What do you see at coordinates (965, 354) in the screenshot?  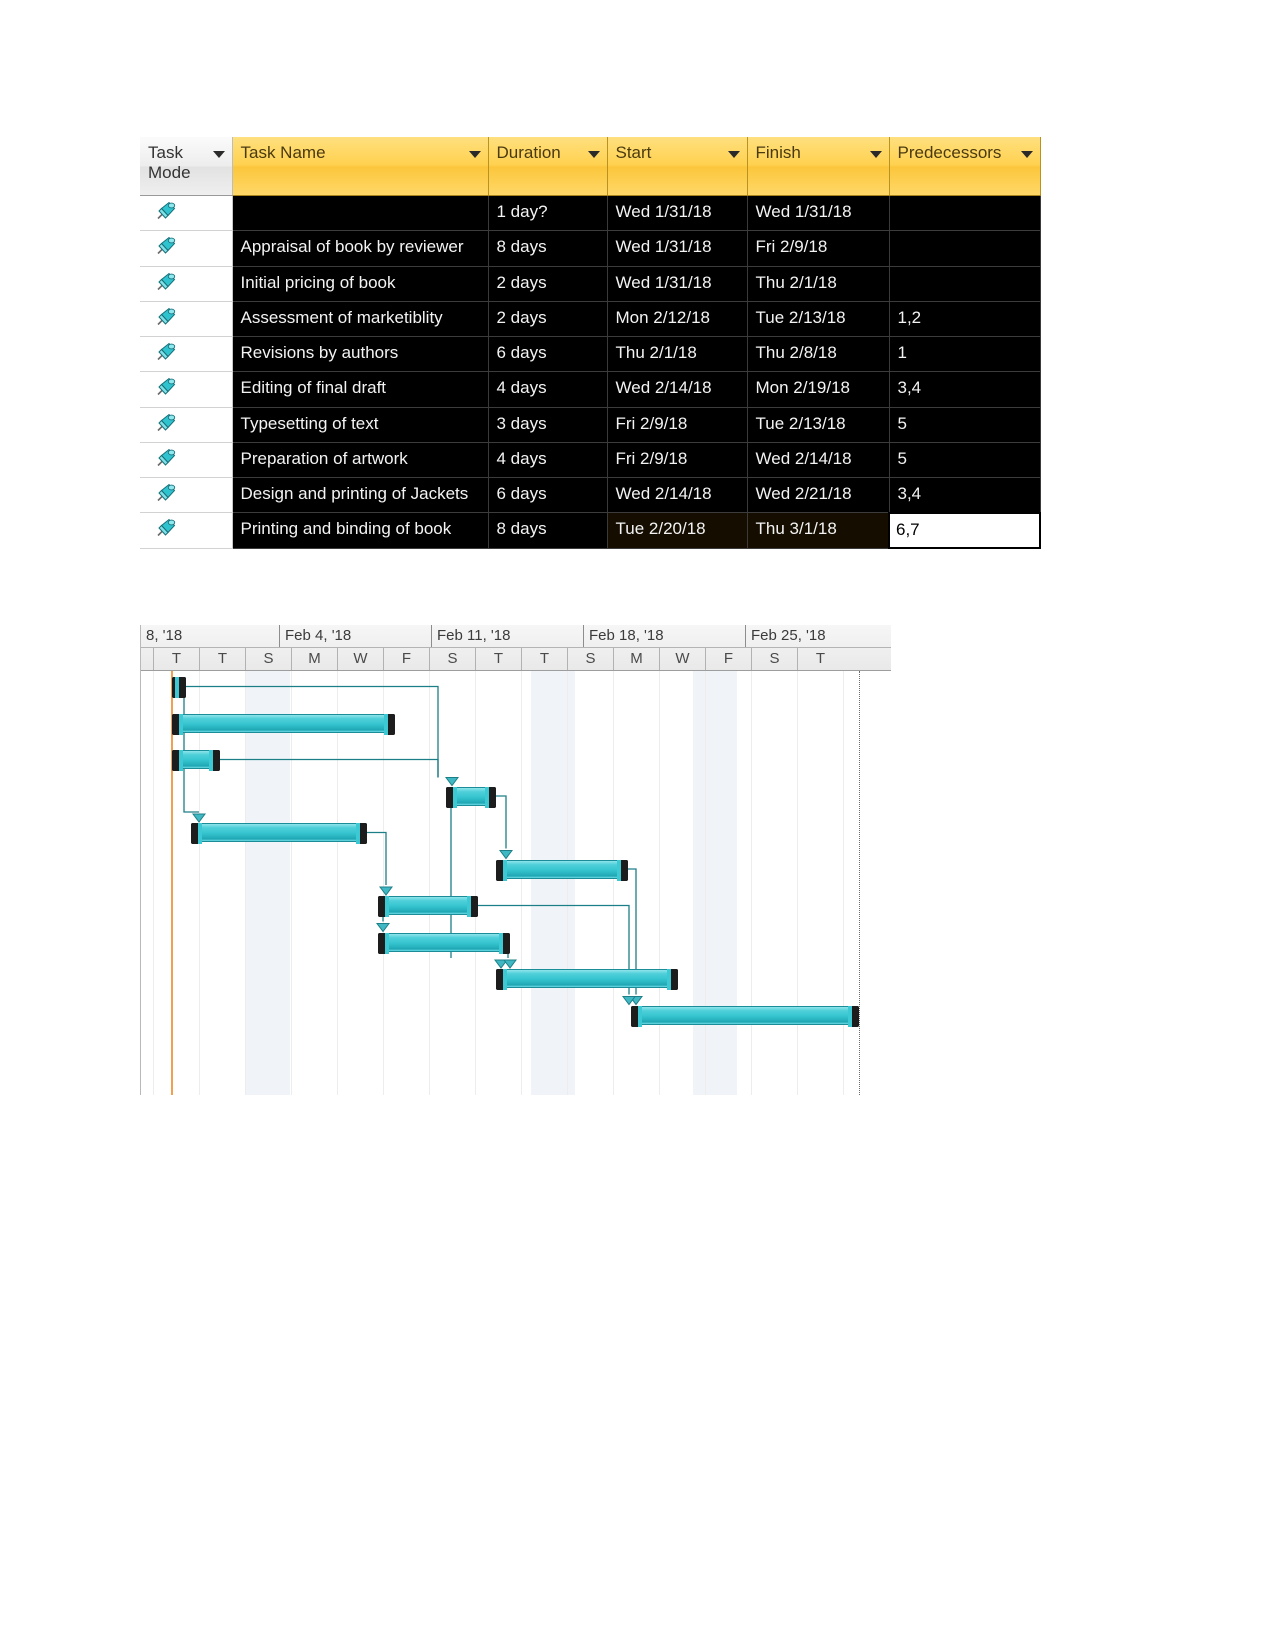 I see `predecessors-cell: 1` at bounding box center [965, 354].